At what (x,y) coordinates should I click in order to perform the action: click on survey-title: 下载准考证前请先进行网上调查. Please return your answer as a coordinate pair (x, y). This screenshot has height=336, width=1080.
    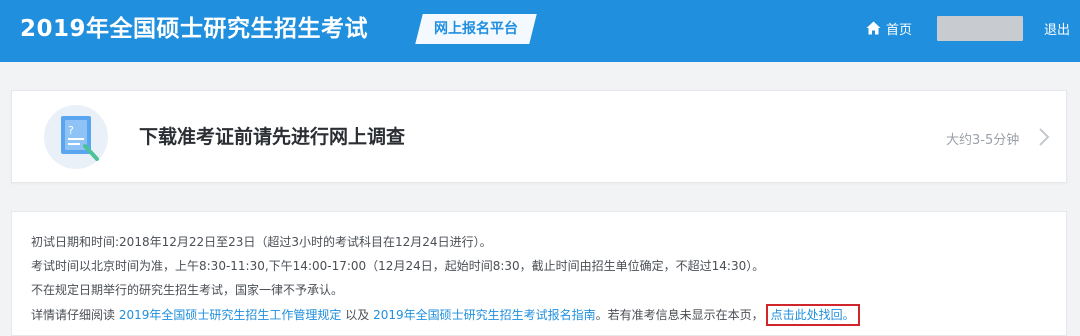
    Looking at the image, I should click on (272, 137).